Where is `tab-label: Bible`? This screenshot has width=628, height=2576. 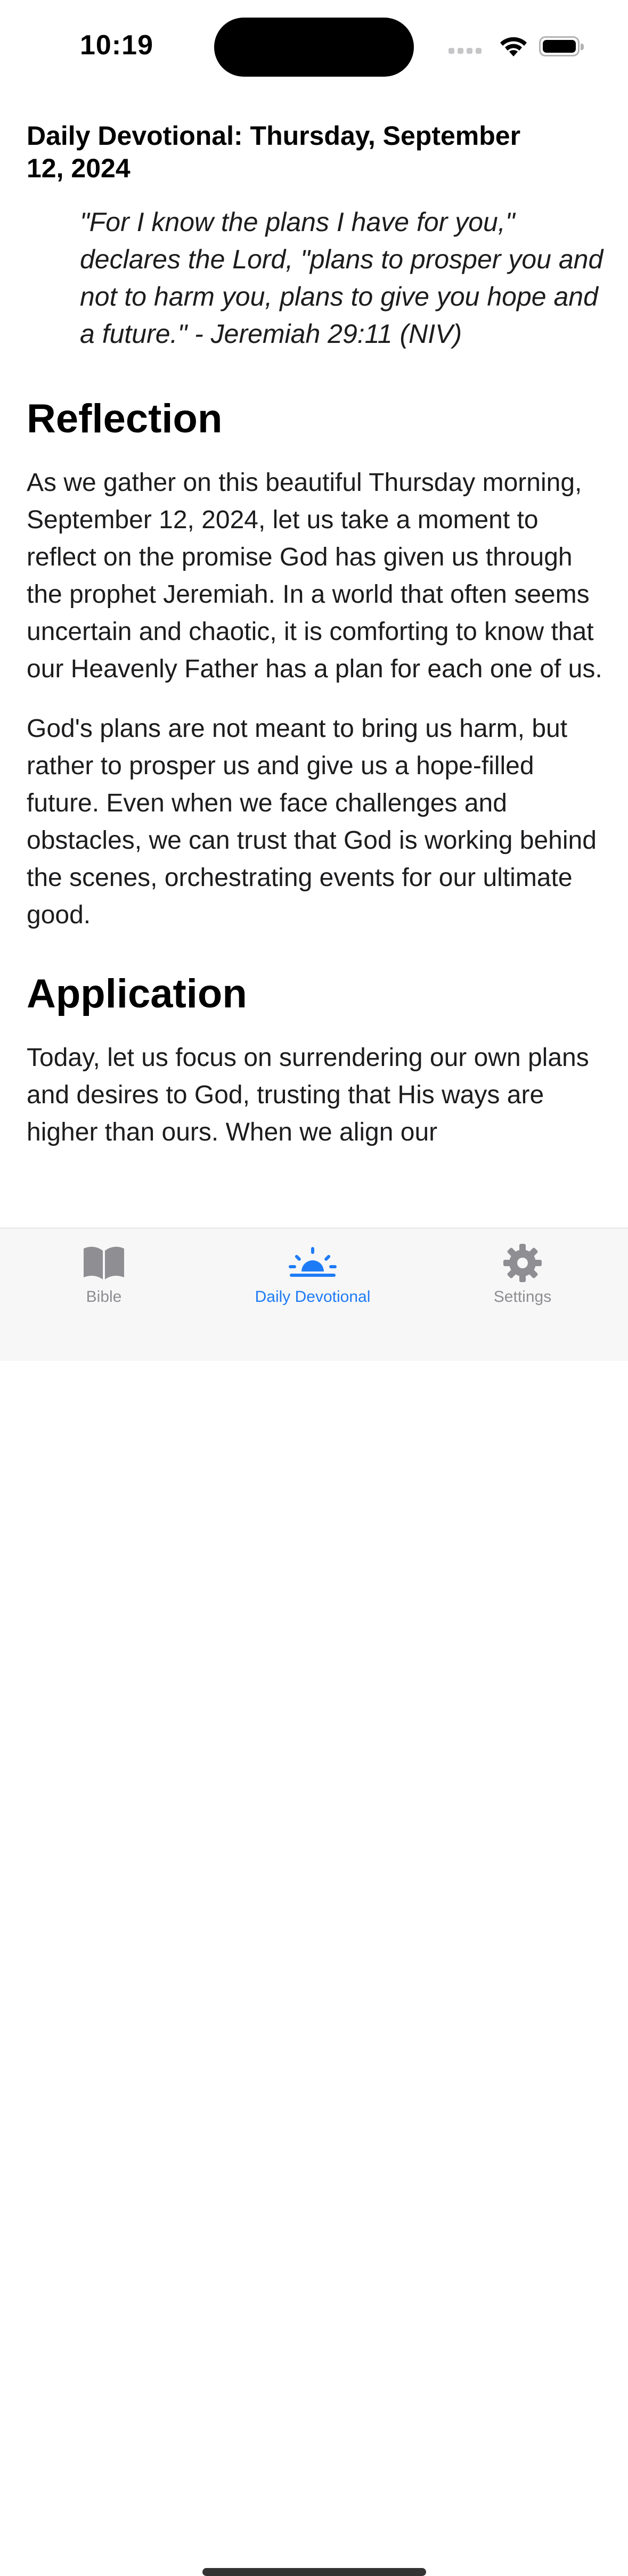
tab-label: Bible is located at coordinates (104, 1297).